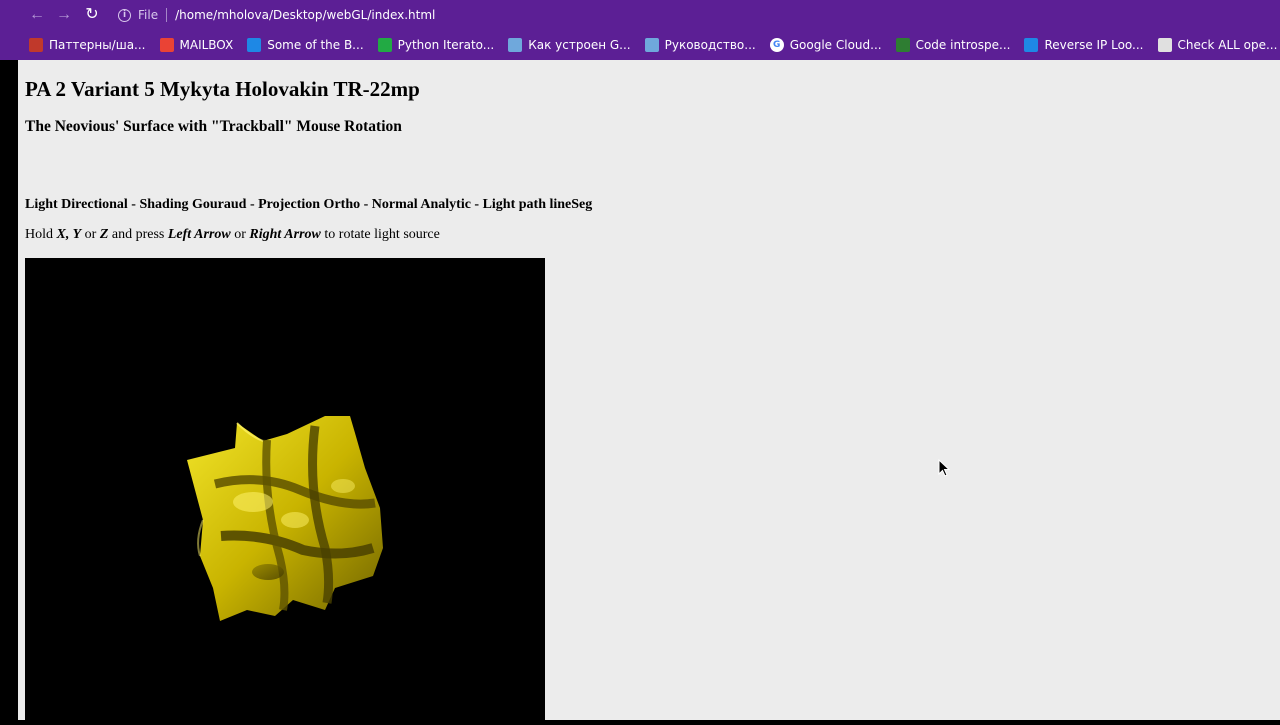 This screenshot has height=725, width=1280. I want to click on page-title: PA 2 Variant 5 Mykyta Holovakin TR-22mp, so click(222, 89).